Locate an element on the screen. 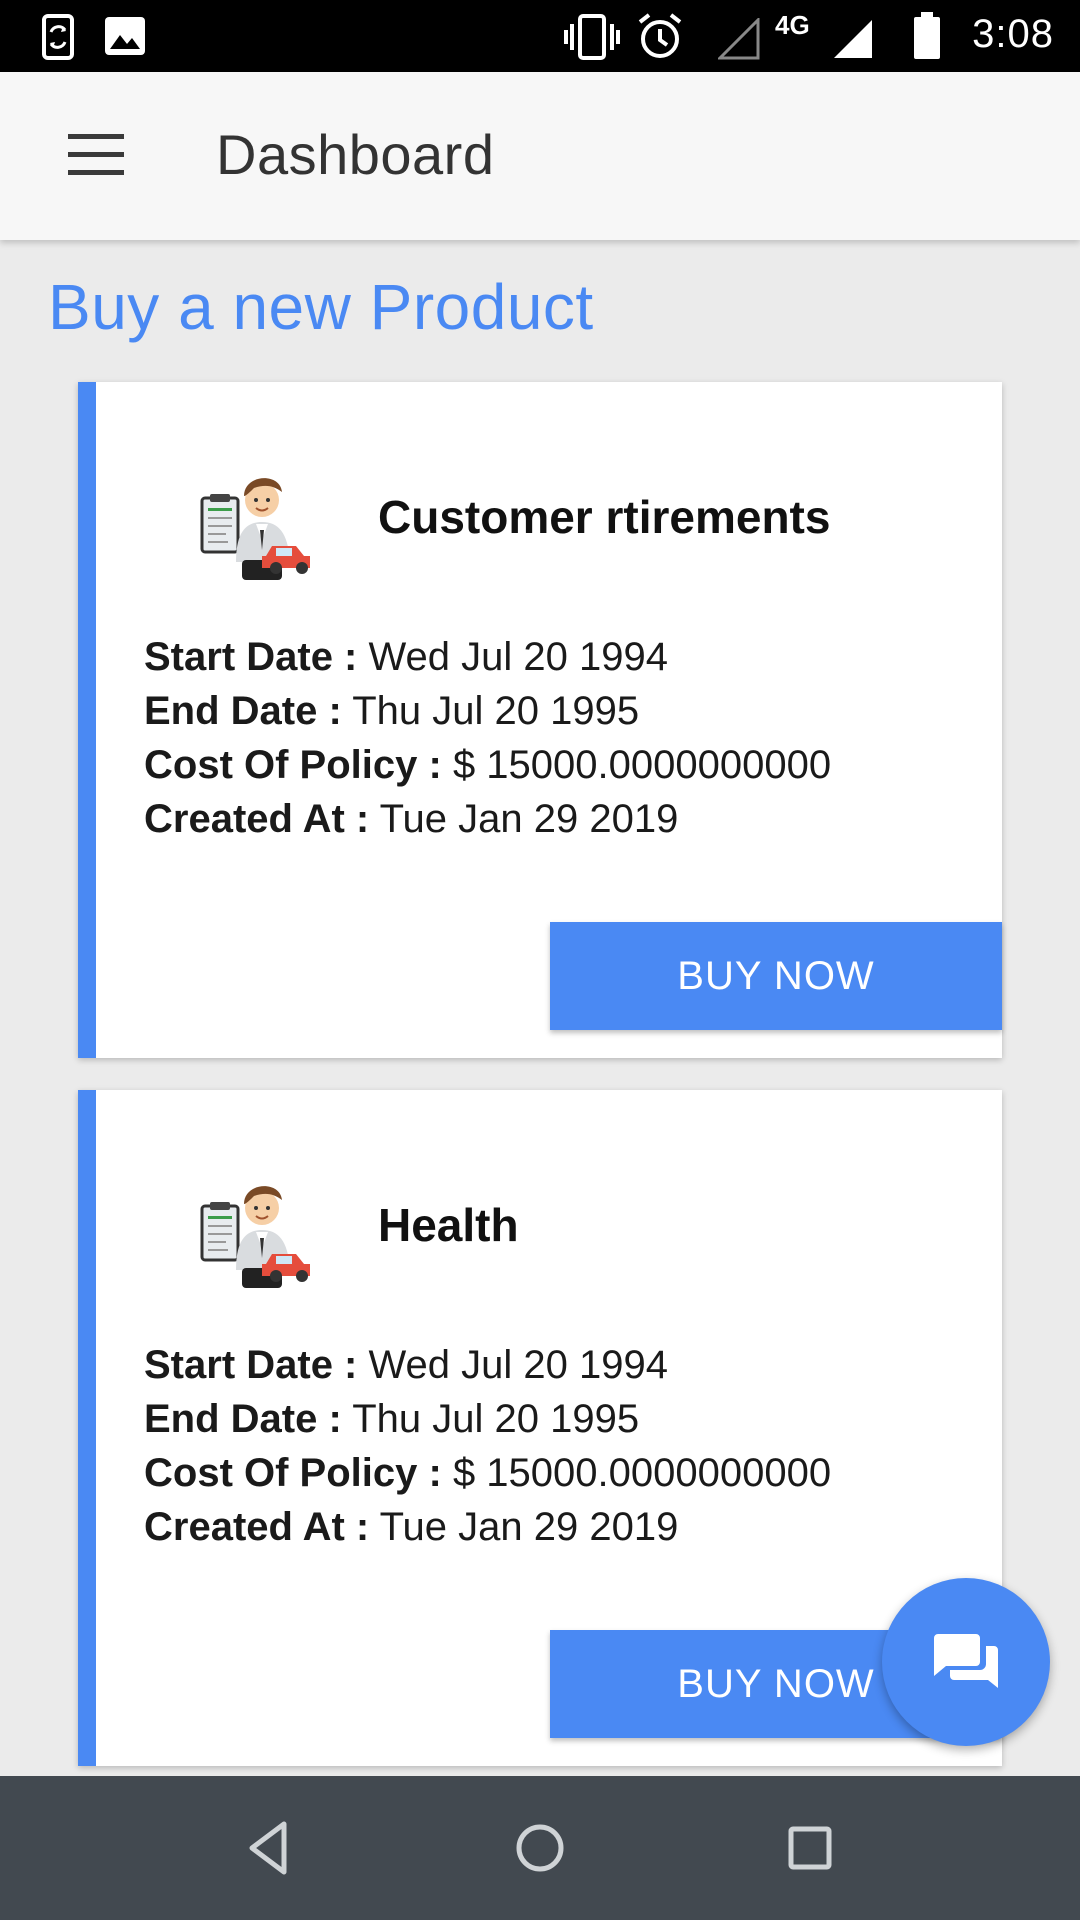 The width and height of the screenshot is (1080, 1920). app-bar: Dashboard is located at coordinates (540, 156).